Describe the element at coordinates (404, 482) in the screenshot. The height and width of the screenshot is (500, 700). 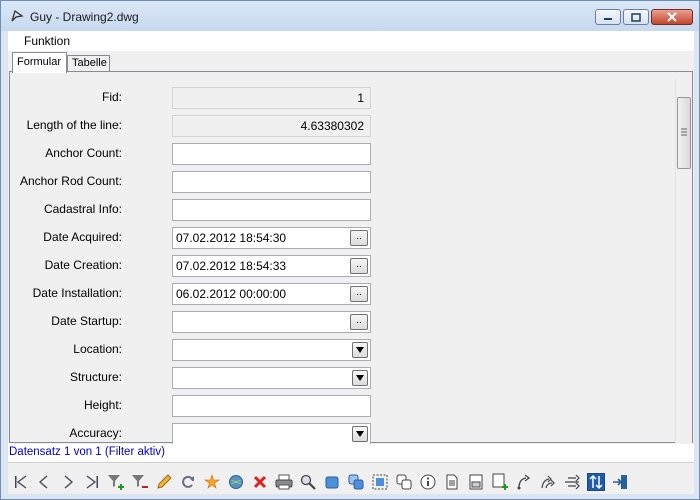
I see `copy-objects-button` at that location.